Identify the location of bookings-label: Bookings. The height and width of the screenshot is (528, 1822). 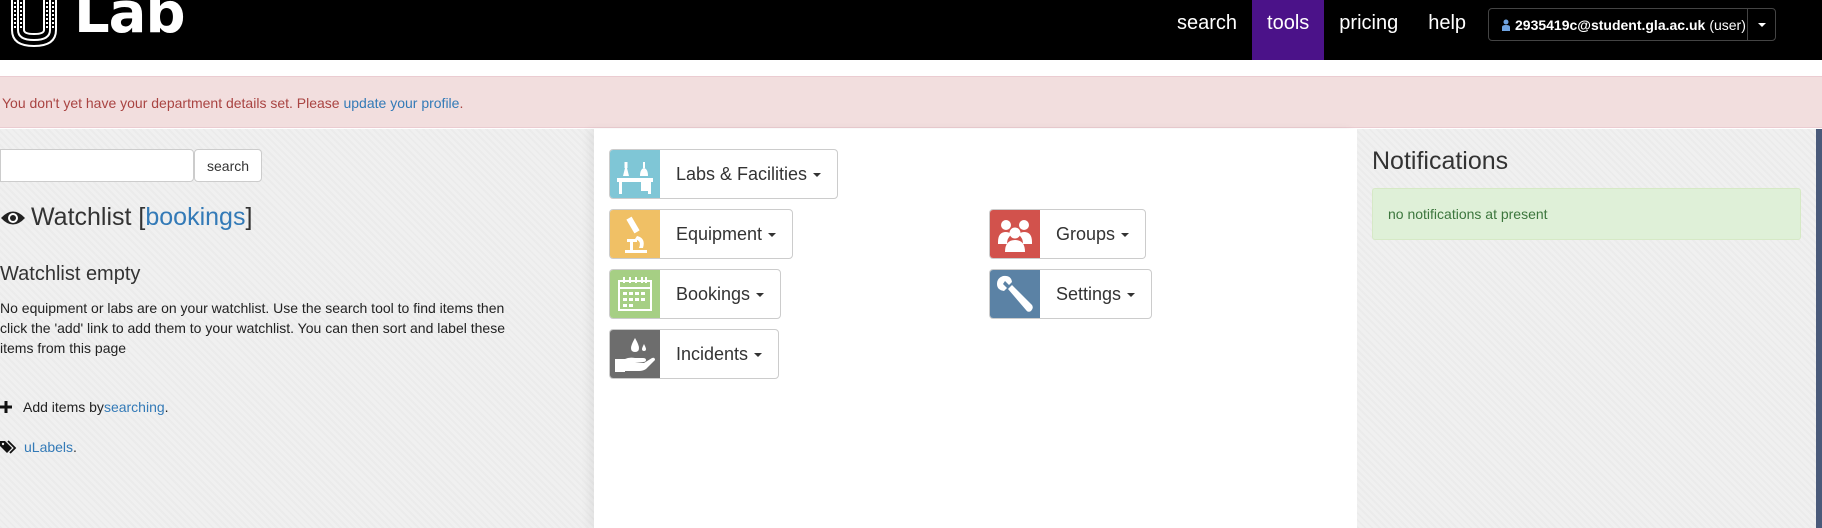
(720, 294).